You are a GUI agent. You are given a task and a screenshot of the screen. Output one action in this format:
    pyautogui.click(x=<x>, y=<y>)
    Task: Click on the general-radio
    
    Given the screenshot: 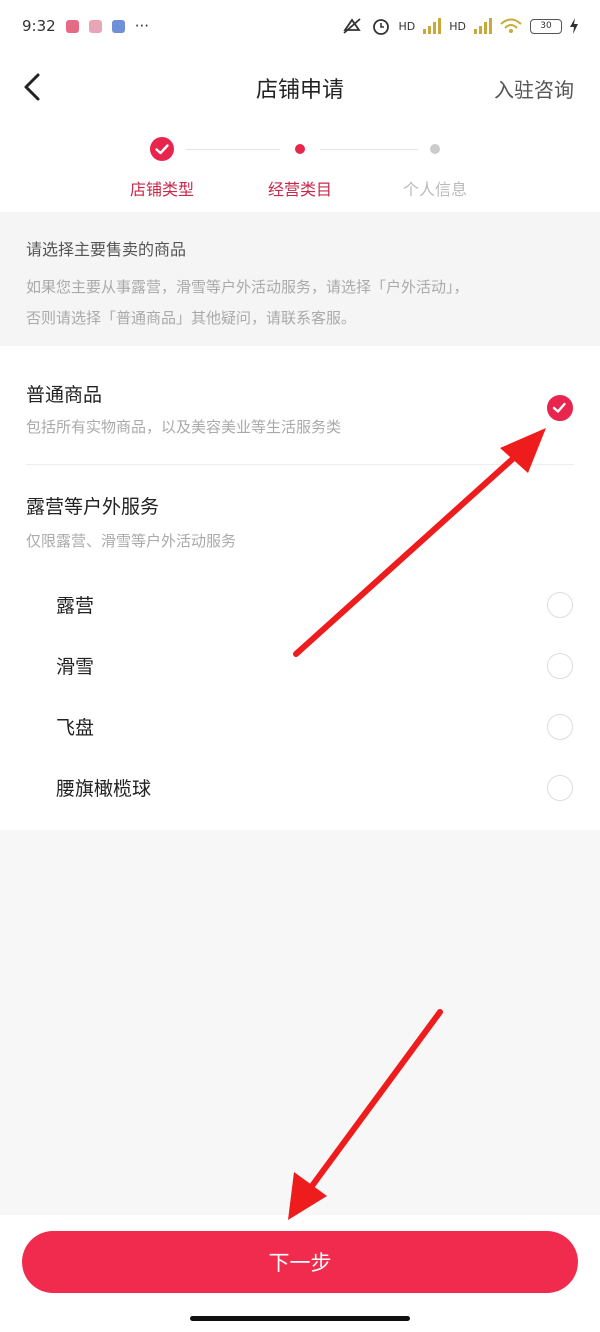 What is the action you would take?
    pyautogui.click(x=560, y=408)
    